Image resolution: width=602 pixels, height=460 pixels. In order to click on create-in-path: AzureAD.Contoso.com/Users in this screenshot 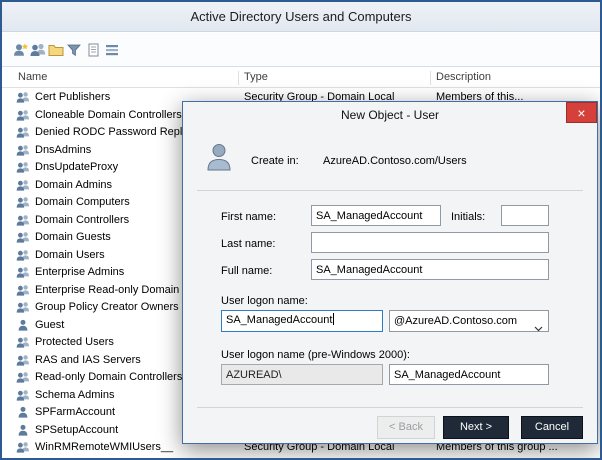, I will do `click(395, 161)`.